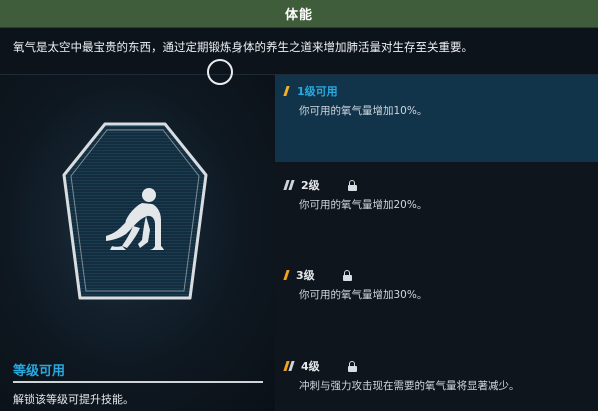  I want to click on level-name: 4级, so click(310, 366).